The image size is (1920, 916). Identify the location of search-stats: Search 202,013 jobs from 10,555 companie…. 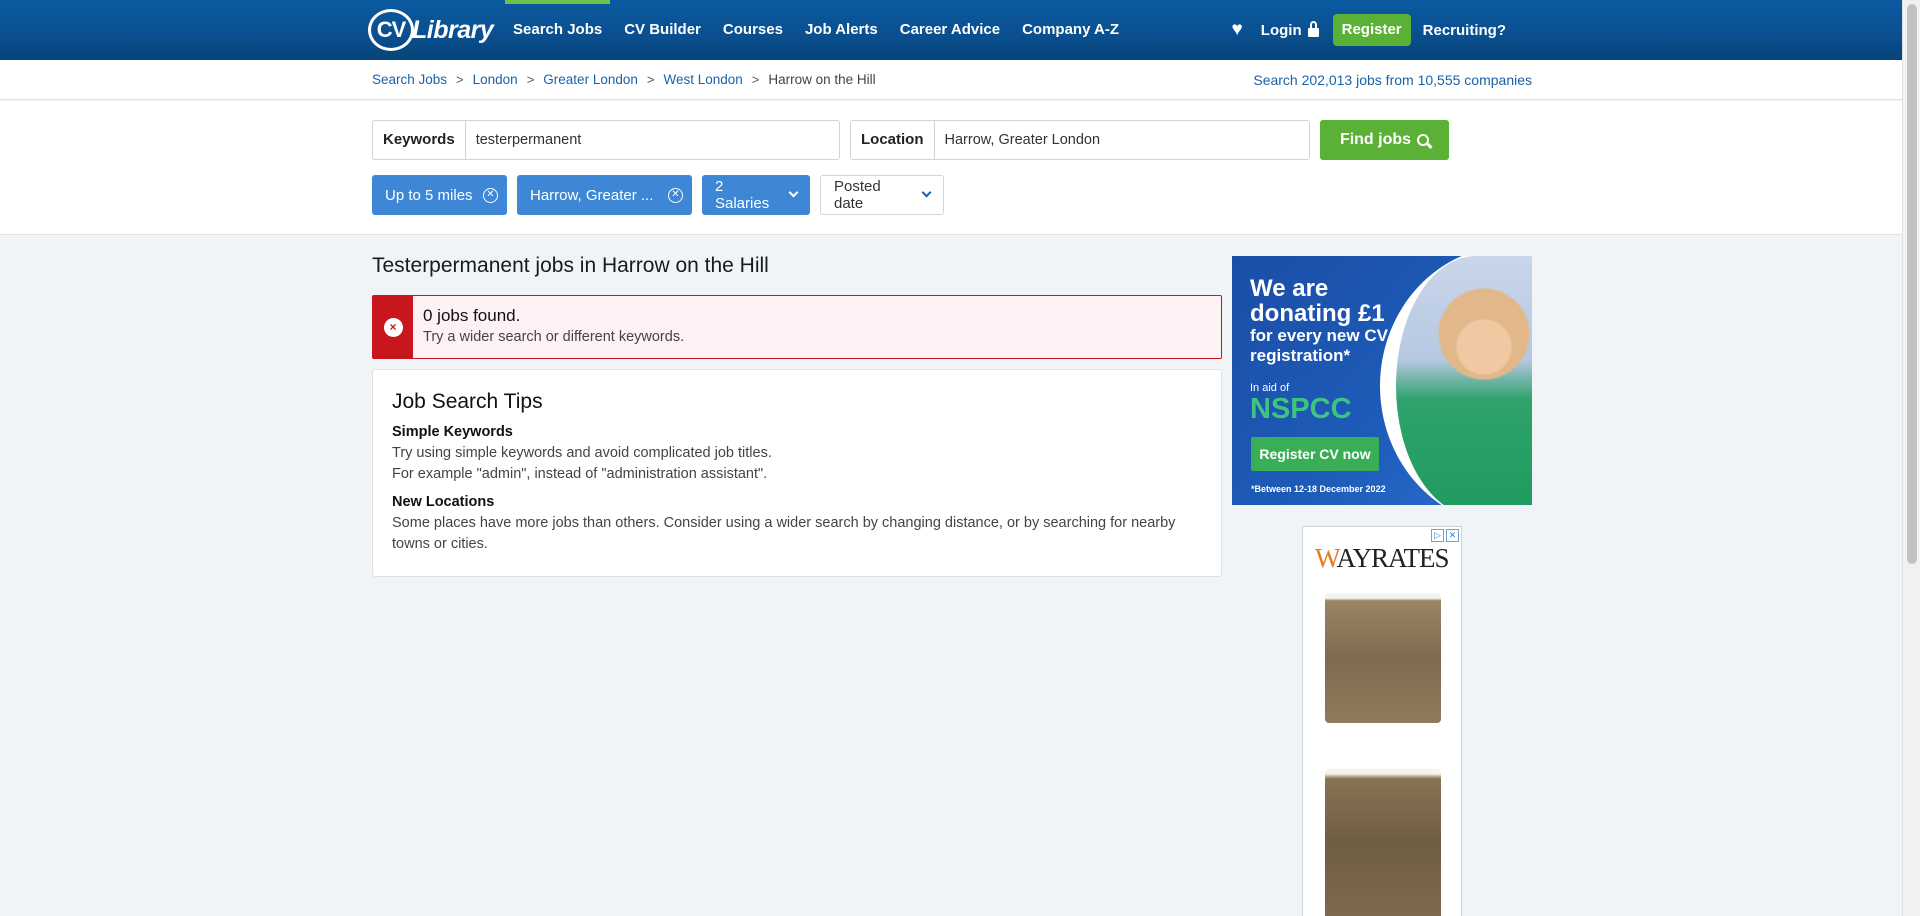
(1392, 80).